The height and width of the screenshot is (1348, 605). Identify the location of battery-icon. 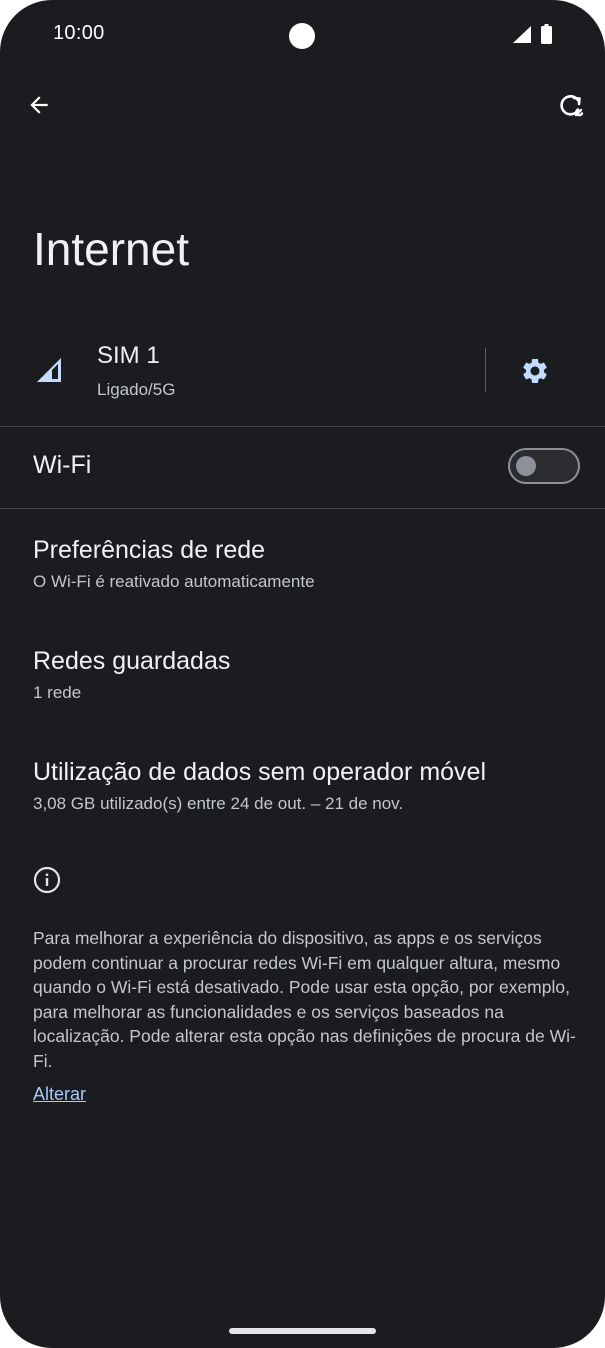
(546, 34).